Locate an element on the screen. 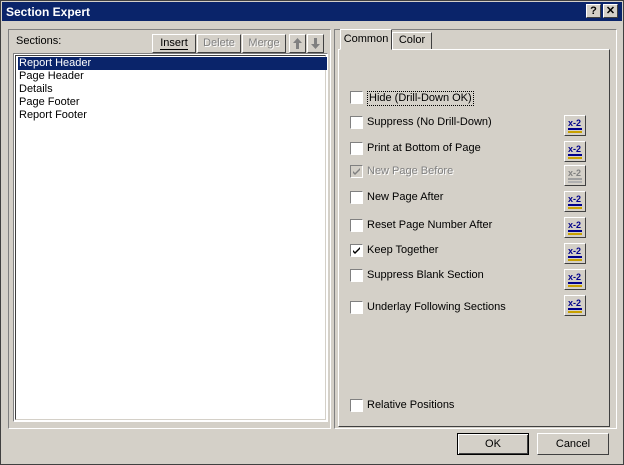 The image size is (624, 465). list-item-label: Report Footer is located at coordinates (53, 115).